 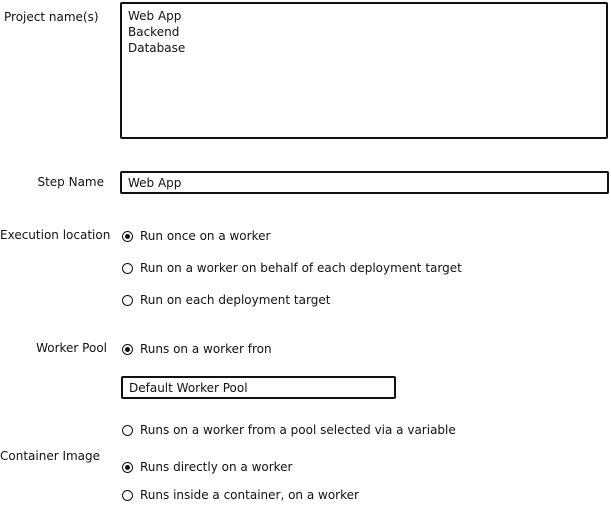 I want to click on project-item-database: Database, so click(x=364, y=48).